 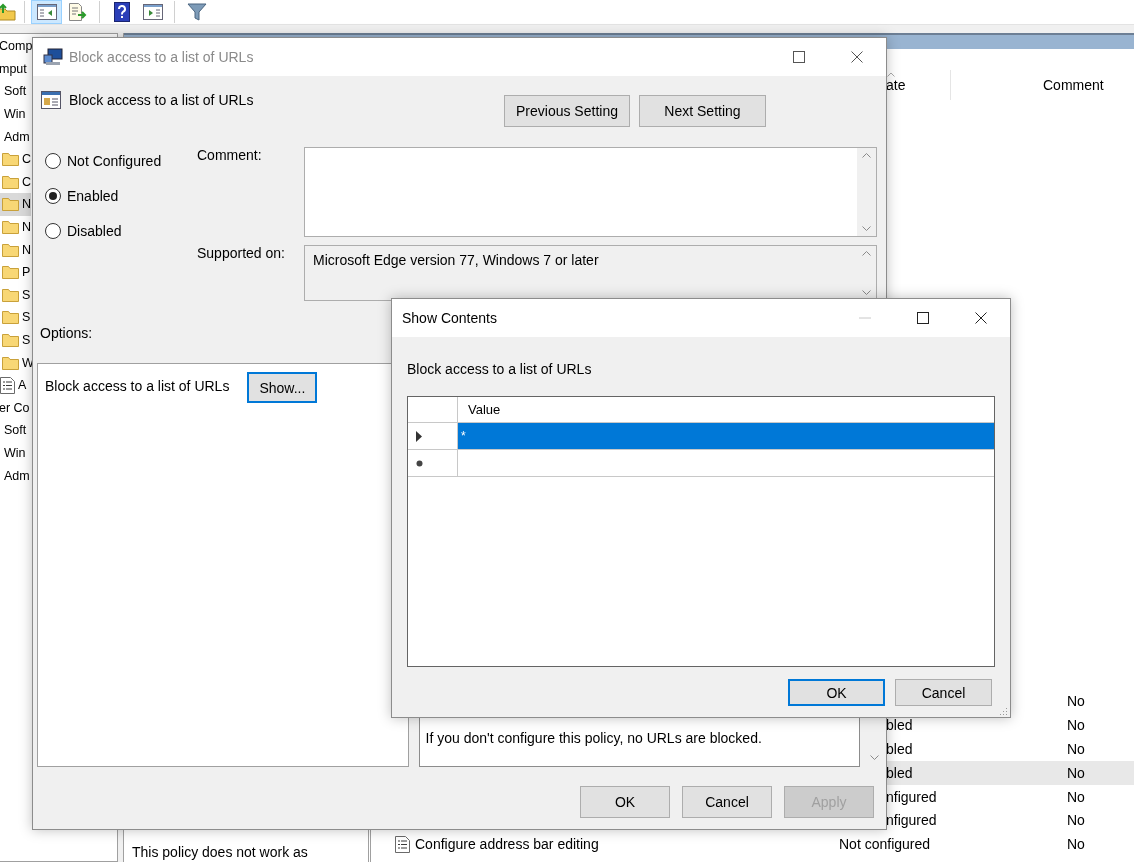 I want to click on value-text: *, so click(x=463, y=436).